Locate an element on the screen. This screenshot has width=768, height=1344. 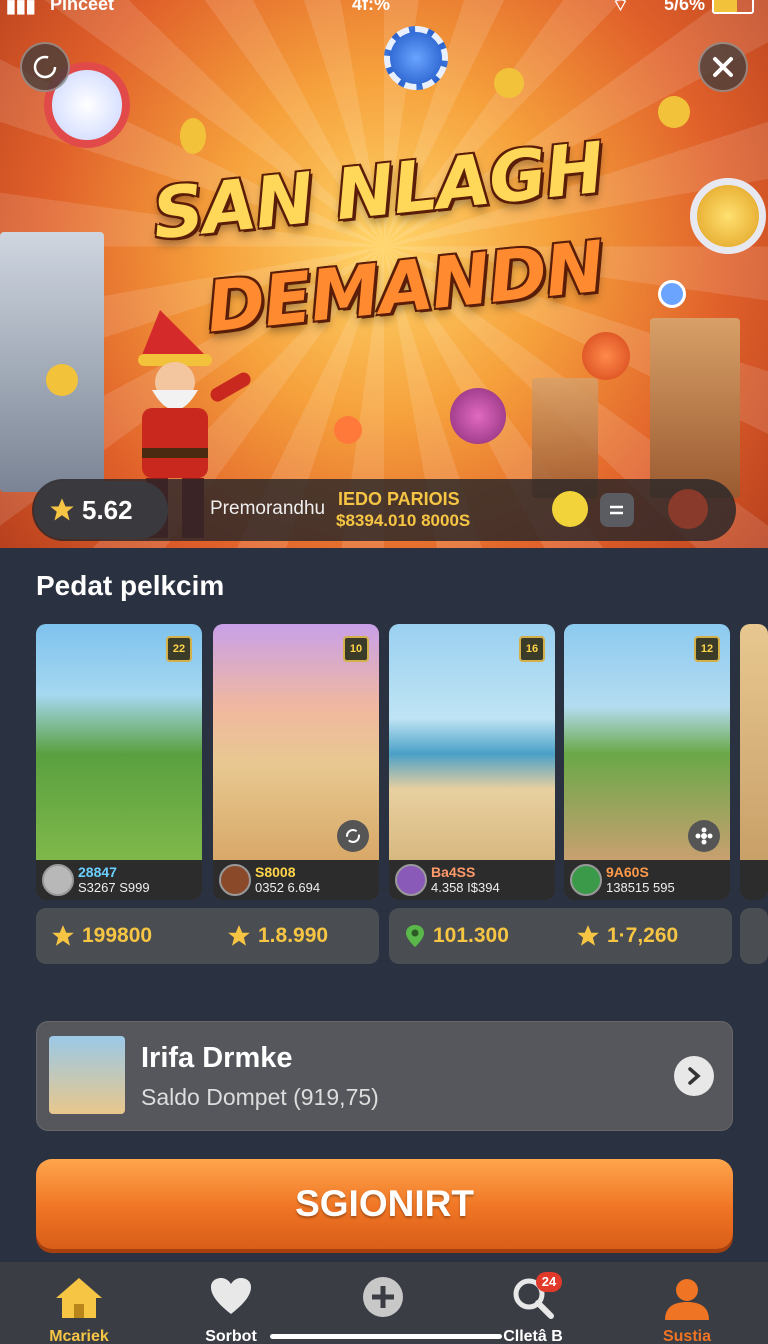
price-item: 199800 is located at coordinates (101, 936).